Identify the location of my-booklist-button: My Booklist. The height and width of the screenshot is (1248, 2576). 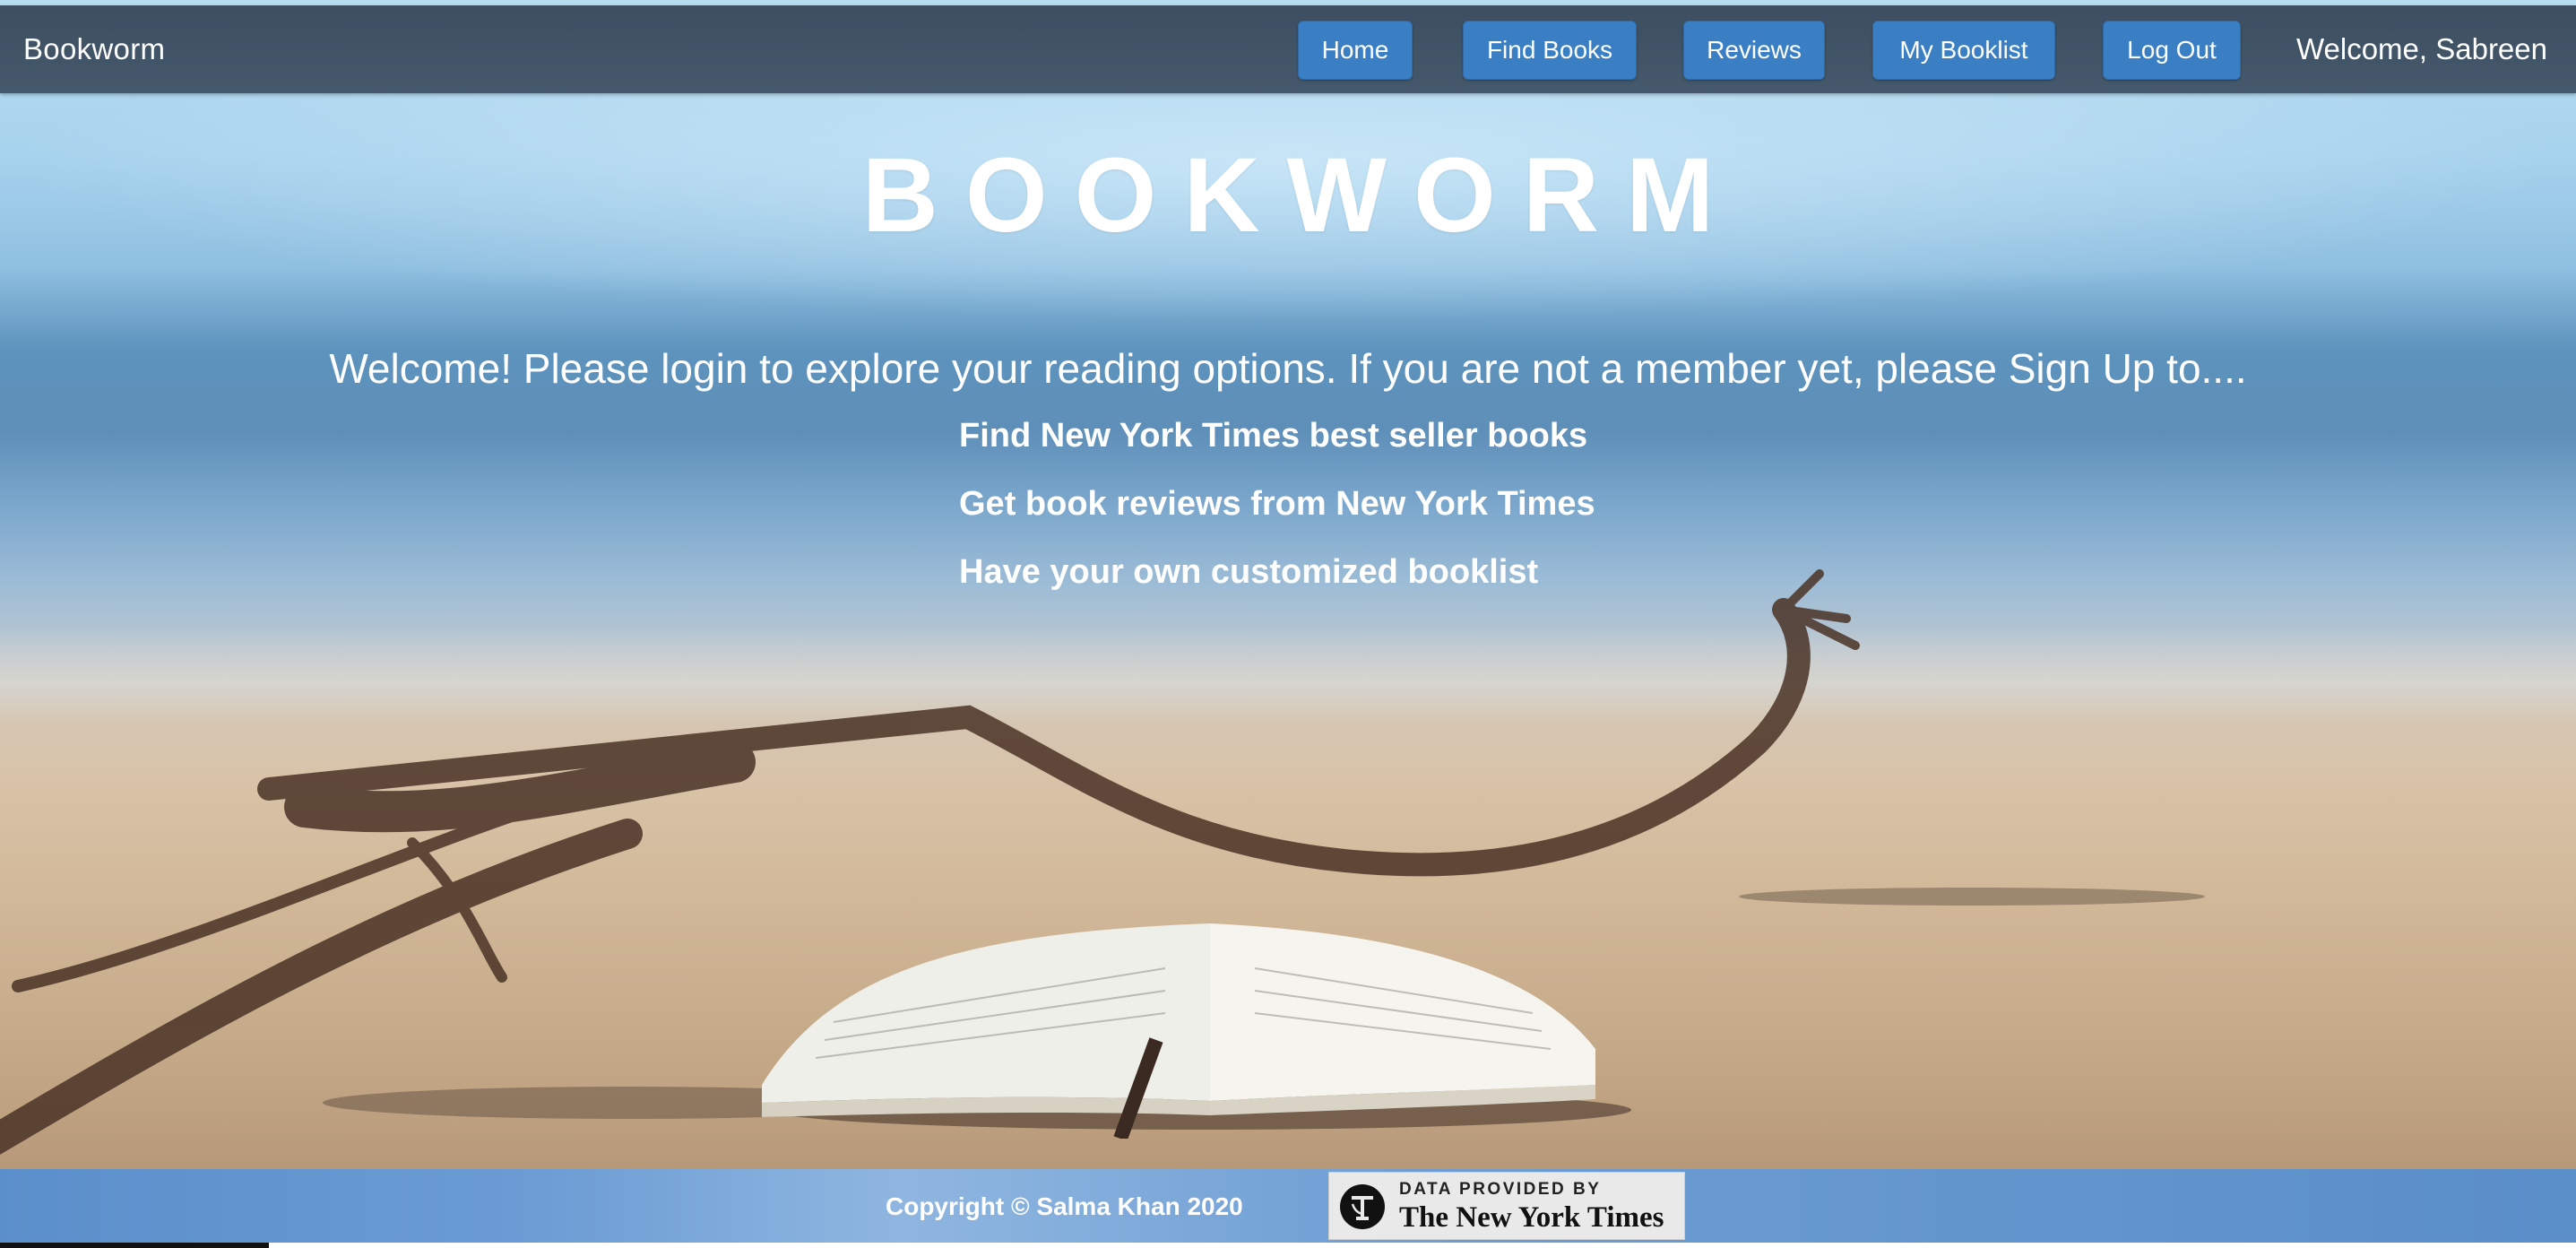
(1963, 51).